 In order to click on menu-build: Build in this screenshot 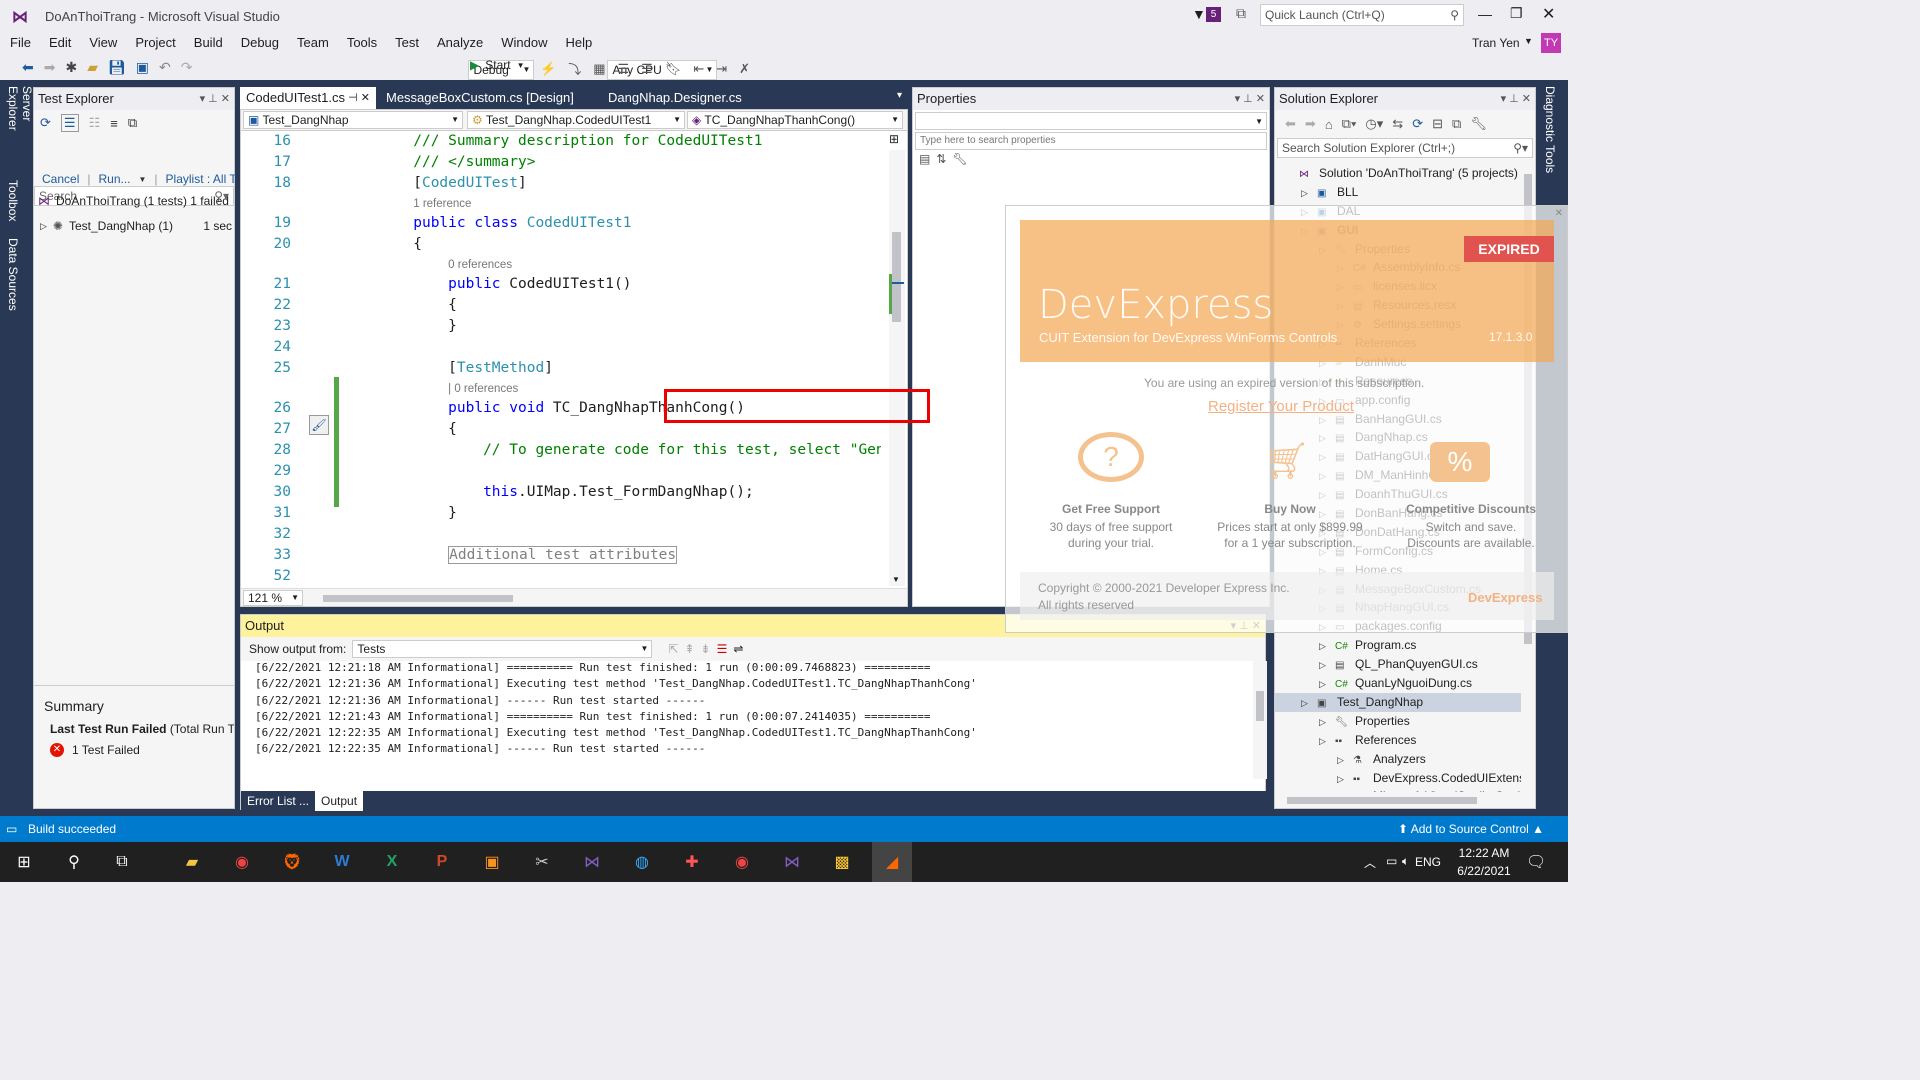, I will do `click(208, 43)`.